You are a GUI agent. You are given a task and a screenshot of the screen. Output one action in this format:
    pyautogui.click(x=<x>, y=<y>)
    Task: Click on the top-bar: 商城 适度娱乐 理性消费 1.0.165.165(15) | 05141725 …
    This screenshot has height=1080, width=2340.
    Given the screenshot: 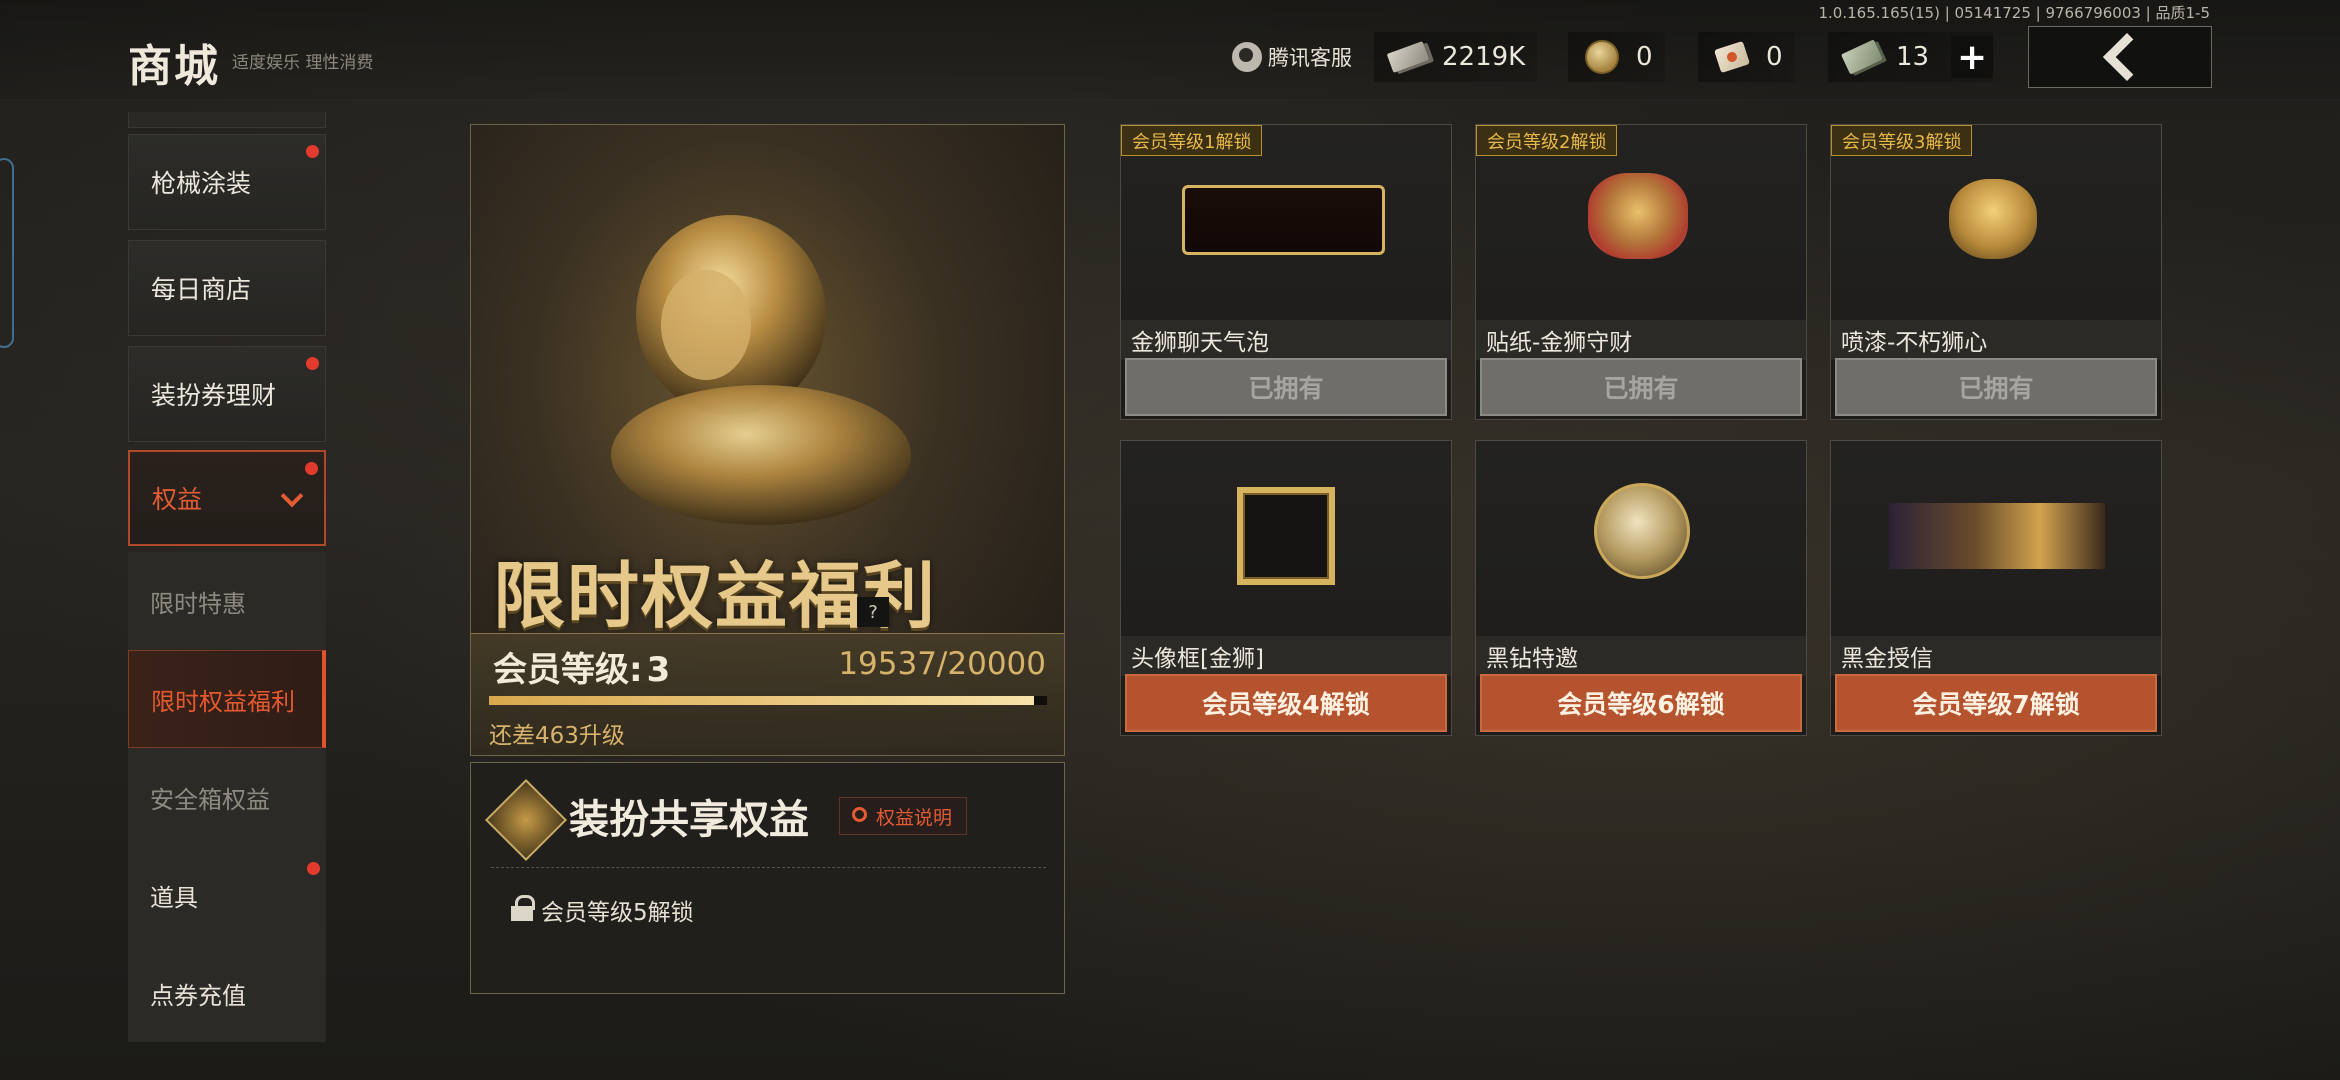 What is the action you would take?
    pyautogui.click(x=1170, y=50)
    